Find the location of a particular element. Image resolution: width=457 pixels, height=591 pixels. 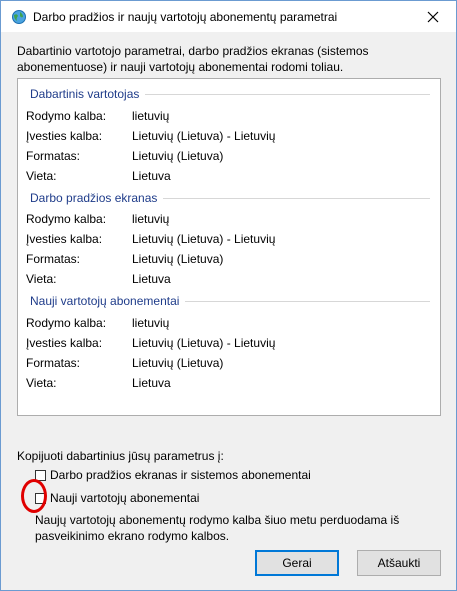

copy-new-users-checkbox is located at coordinates (40, 498).